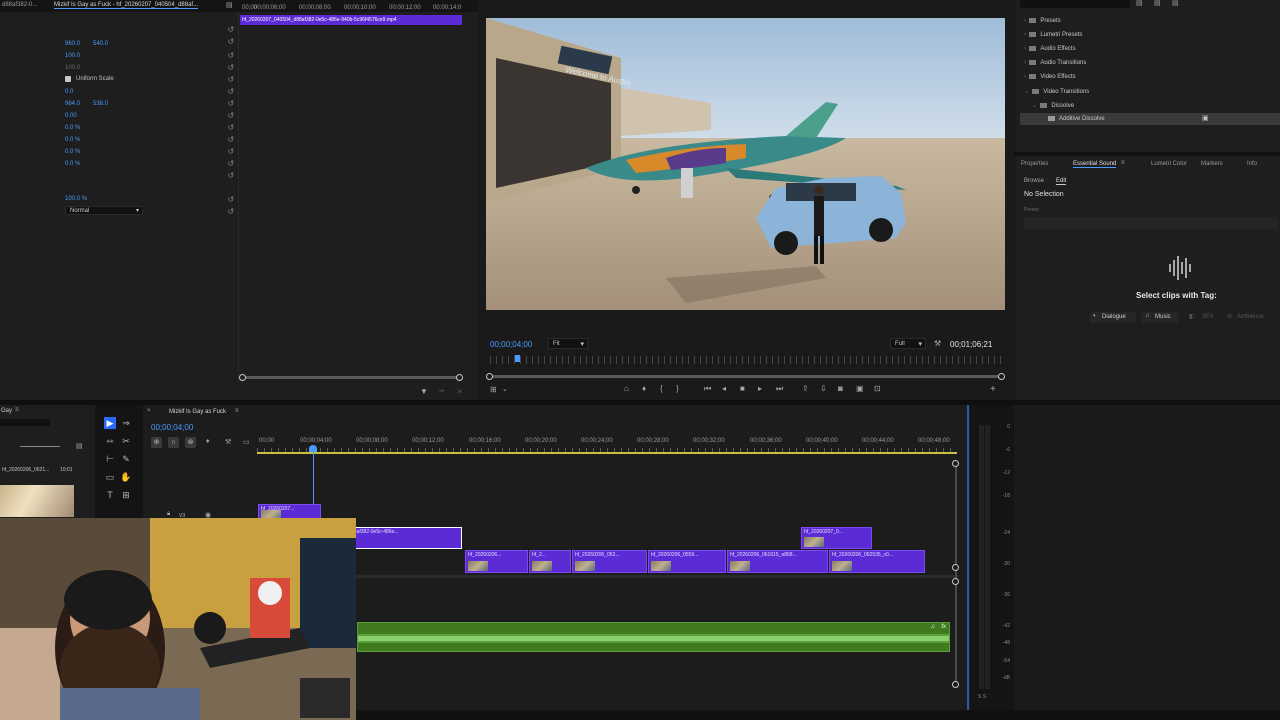 This screenshot has height=720, width=1280. What do you see at coordinates (1042, 21) in the screenshot?
I see `tree-item-presets: › Presets` at bounding box center [1042, 21].